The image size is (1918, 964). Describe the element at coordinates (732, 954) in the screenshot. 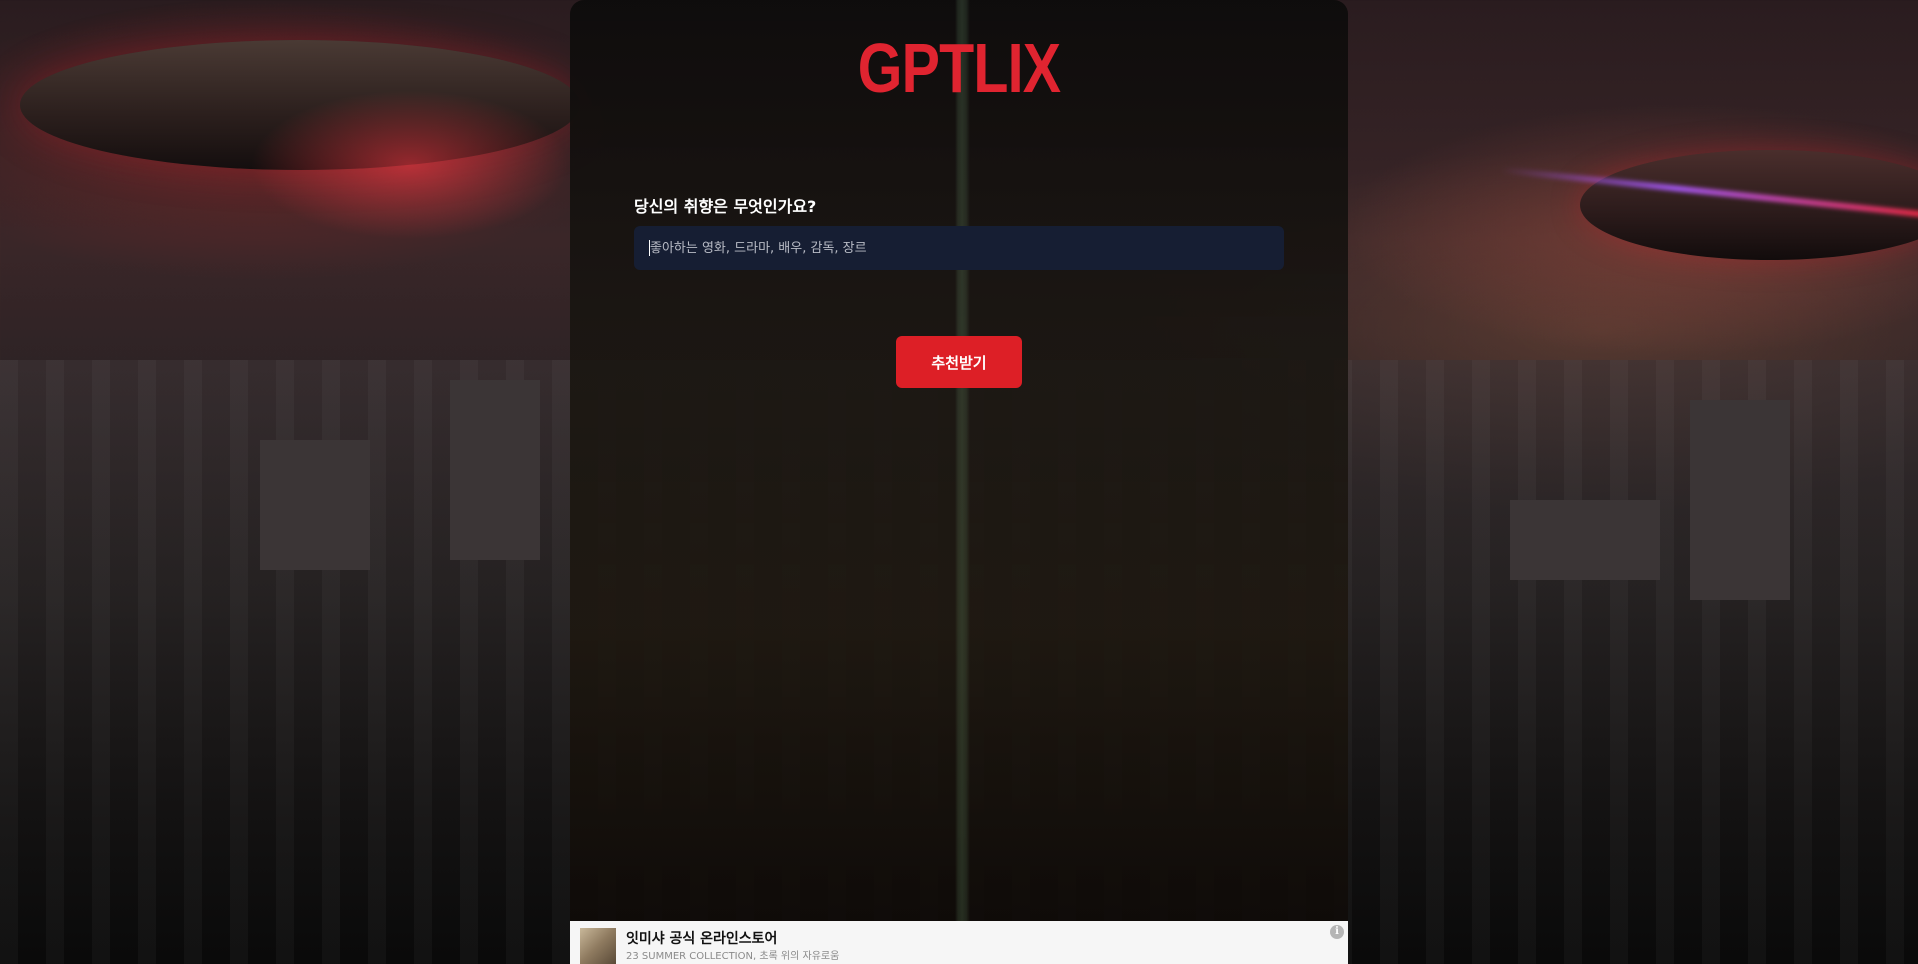

I see `ad-subtitle: 23 SUMMER COLLECTION, 초록 위의 자유로움` at that location.